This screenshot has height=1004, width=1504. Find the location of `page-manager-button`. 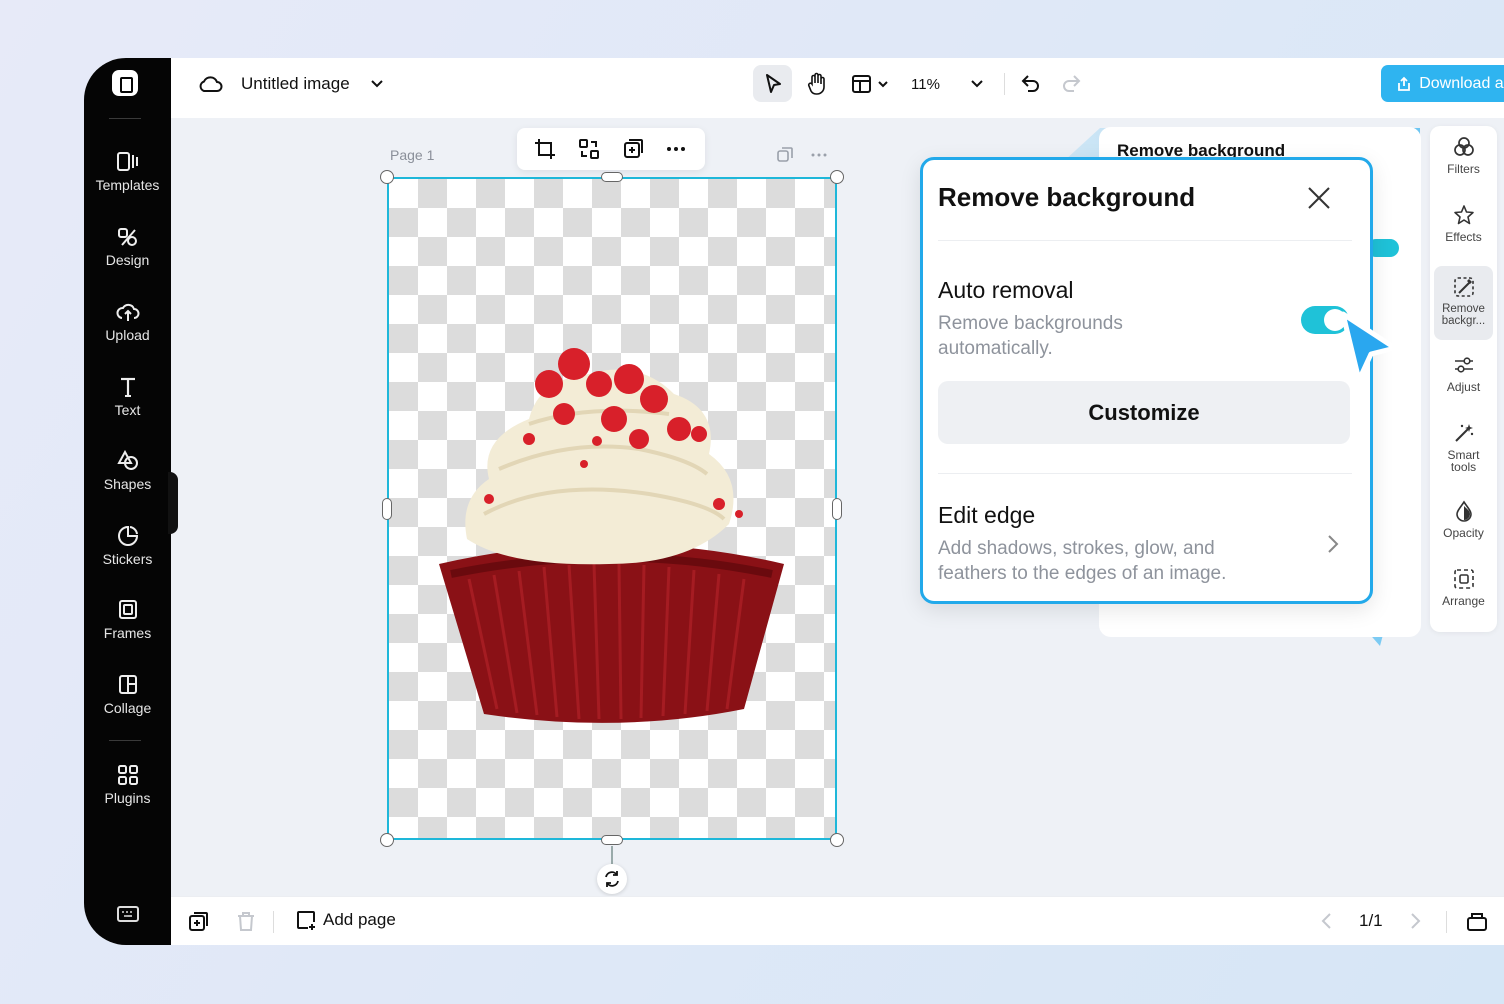

page-manager-button is located at coordinates (1477, 921).